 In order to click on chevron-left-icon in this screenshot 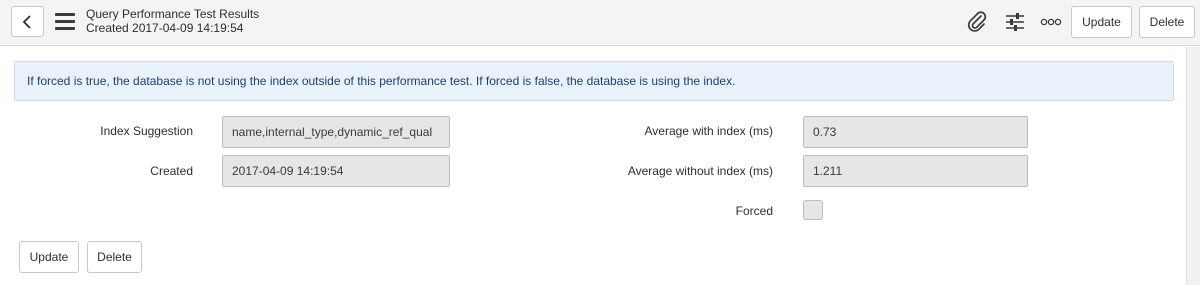, I will do `click(26, 22)`.